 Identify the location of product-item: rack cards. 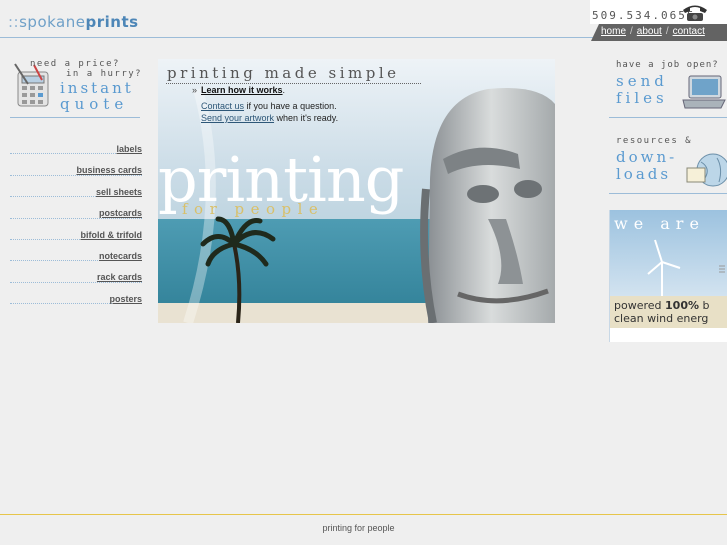
(76, 272).